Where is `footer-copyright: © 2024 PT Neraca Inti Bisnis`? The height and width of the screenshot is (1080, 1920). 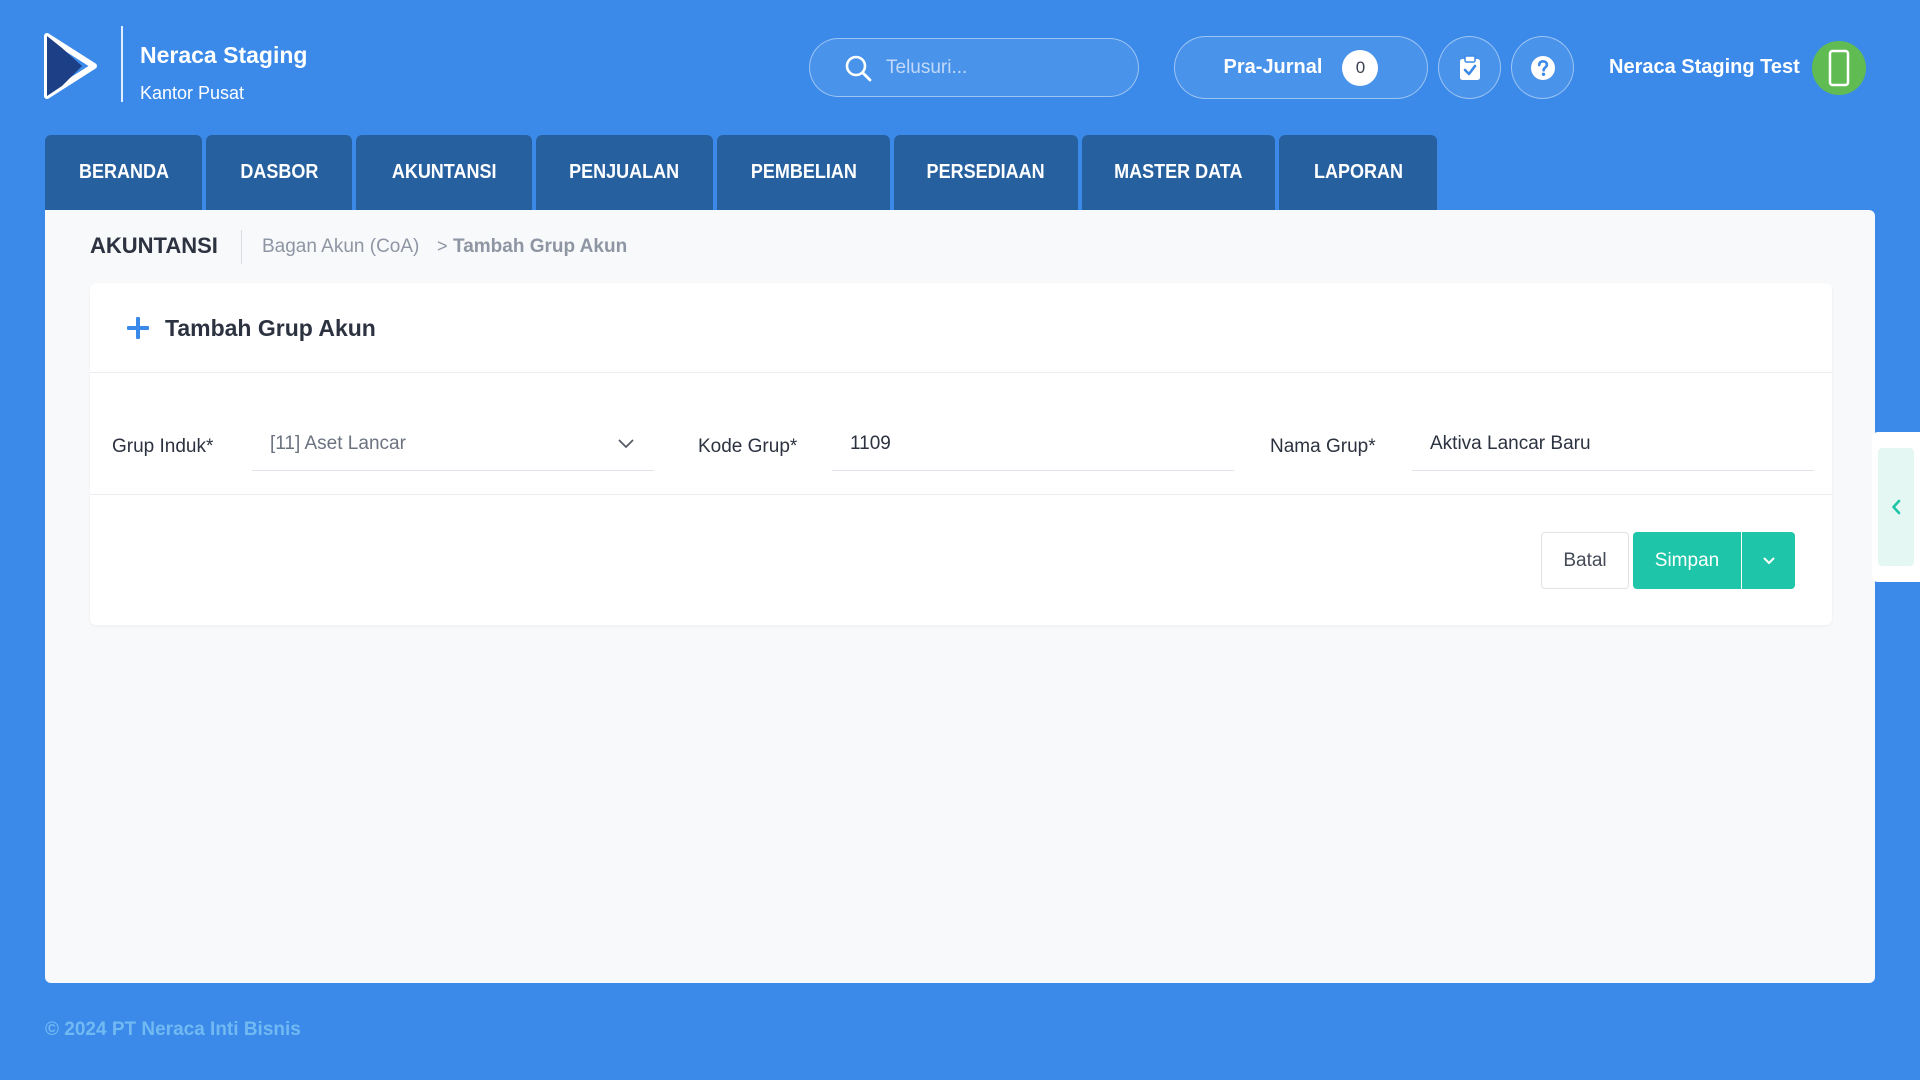 footer-copyright: © 2024 PT Neraca Inti Bisnis is located at coordinates (173, 1029).